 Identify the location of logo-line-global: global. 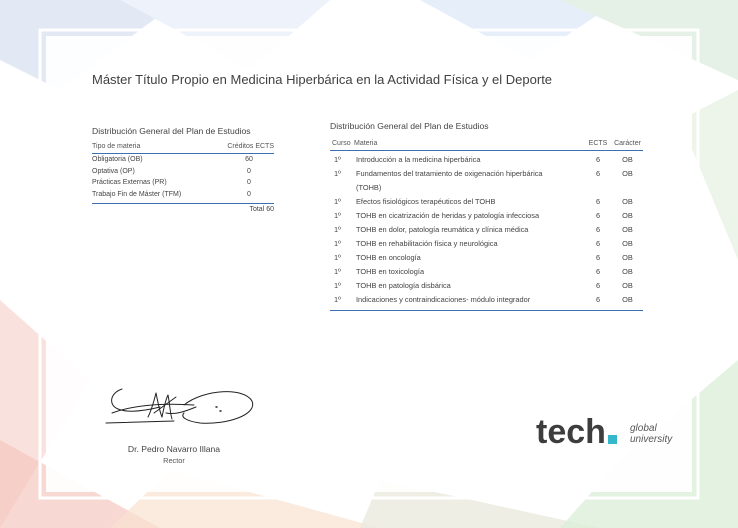
(643, 428).